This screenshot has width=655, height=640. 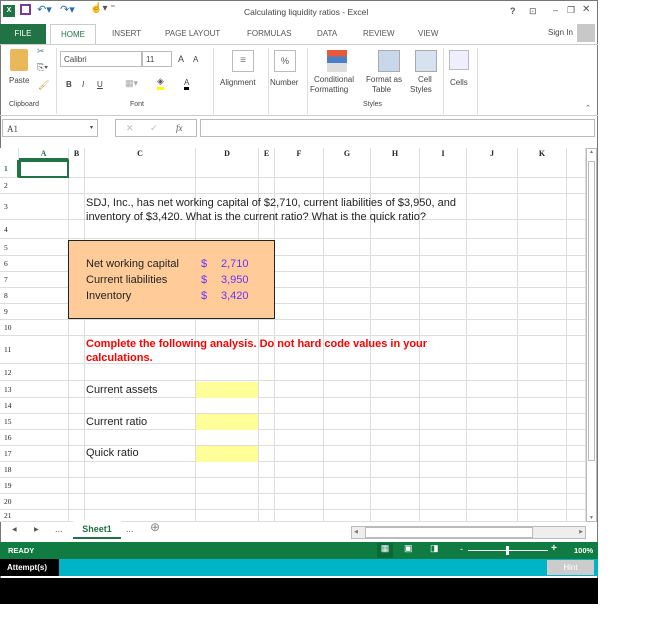 I want to click on close-icon: ✕, so click(x=586, y=9).